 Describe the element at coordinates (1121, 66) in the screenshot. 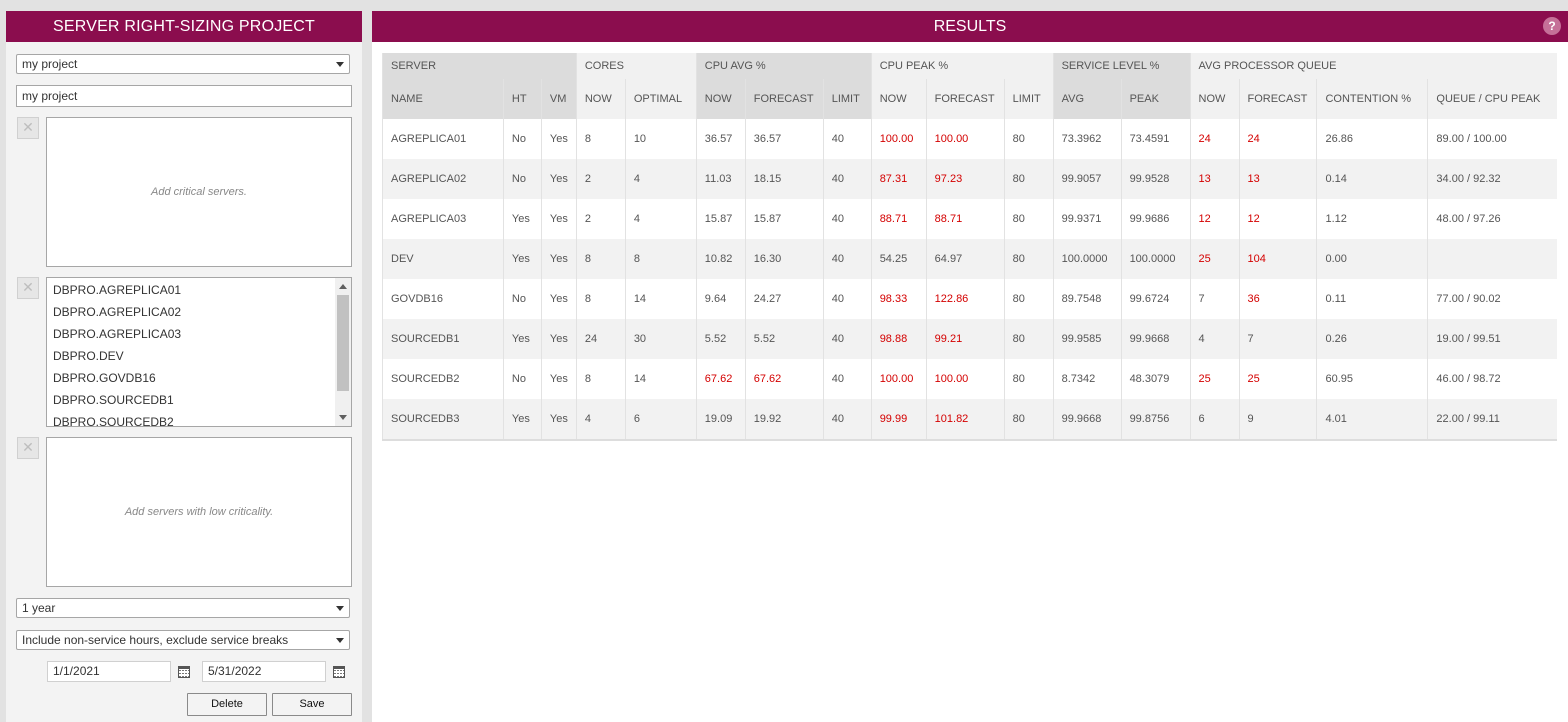

I see `group-header: SERVICE LEVEL %` at that location.